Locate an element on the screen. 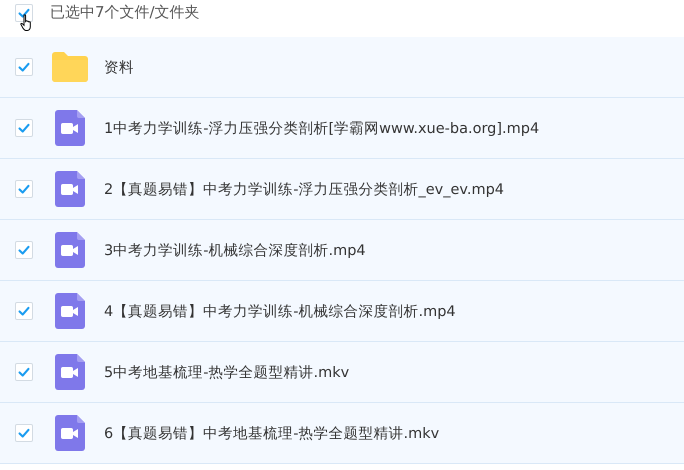  file-name: 3中考力学训练-机械综合深度剖析.mp4 is located at coordinates (235, 250).